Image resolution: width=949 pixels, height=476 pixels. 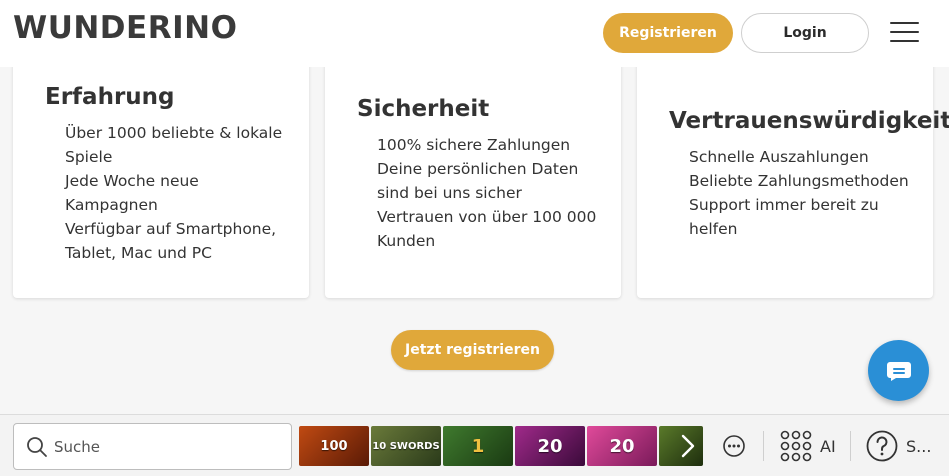 What do you see at coordinates (37, 447) in the screenshot?
I see `search-icon` at bounding box center [37, 447].